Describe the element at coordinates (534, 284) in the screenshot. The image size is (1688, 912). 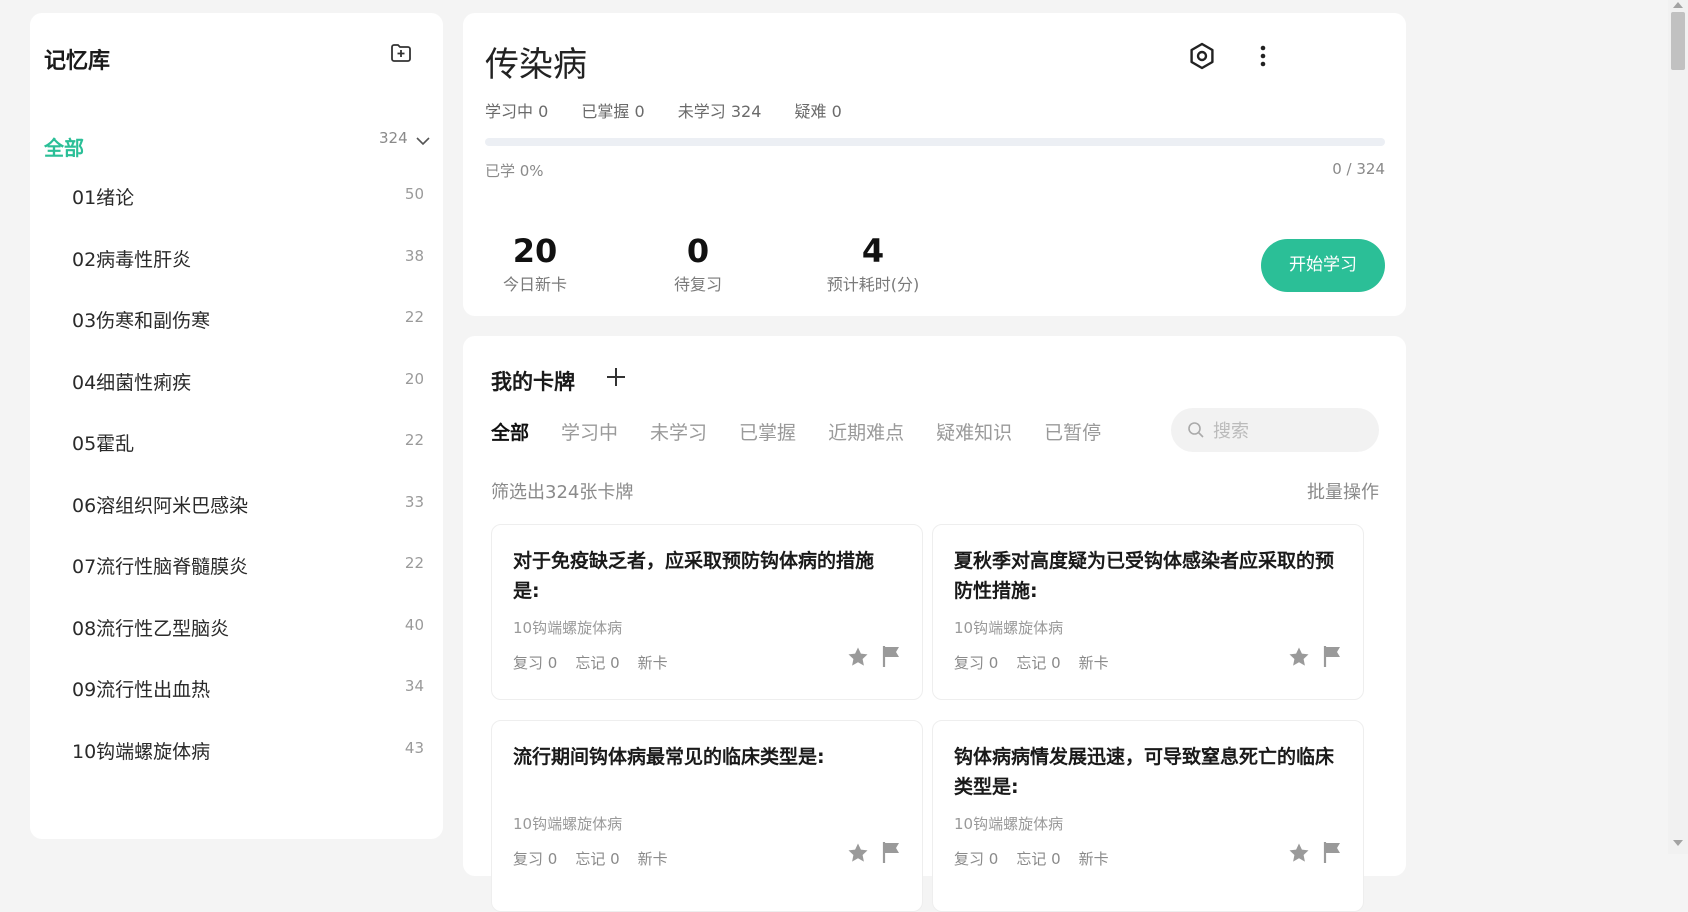
I see `metric-label: 今日新卡` at that location.